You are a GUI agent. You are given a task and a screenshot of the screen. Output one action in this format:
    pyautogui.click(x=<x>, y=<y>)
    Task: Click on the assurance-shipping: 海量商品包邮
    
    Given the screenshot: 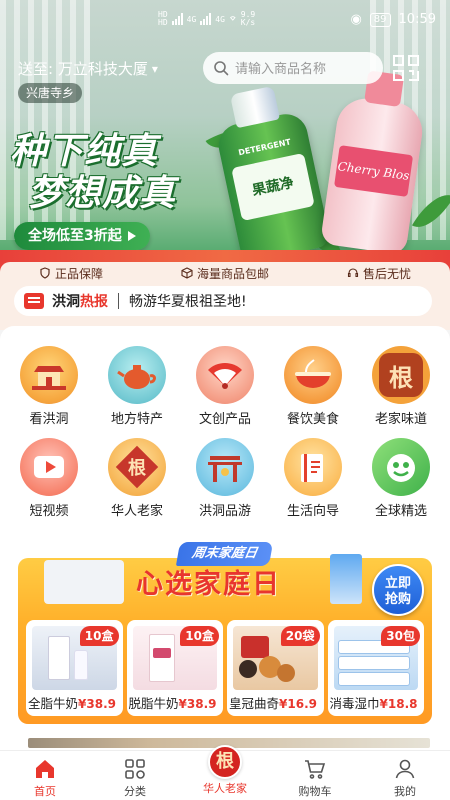 What is the action you would take?
    pyautogui.click(x=225, y=273)
    